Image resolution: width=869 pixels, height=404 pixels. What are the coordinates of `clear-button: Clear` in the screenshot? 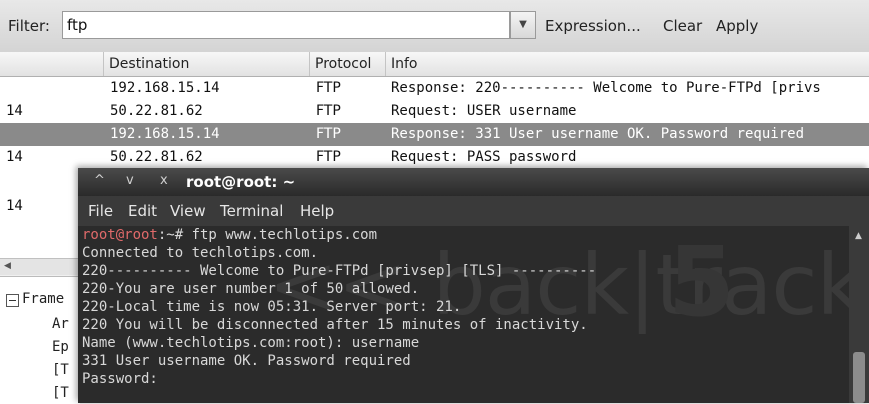 It's located at (682, 26).